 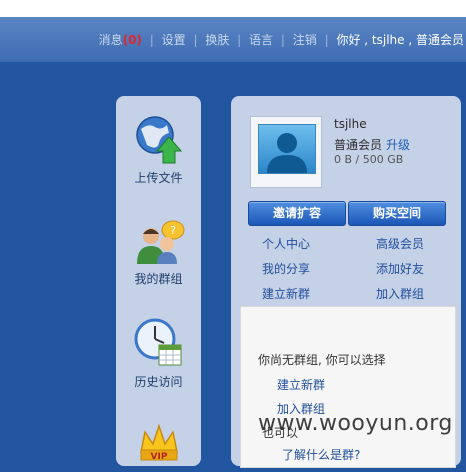 I want to click on sidebar-item-vip: VIP, so click(x=158, y=446).